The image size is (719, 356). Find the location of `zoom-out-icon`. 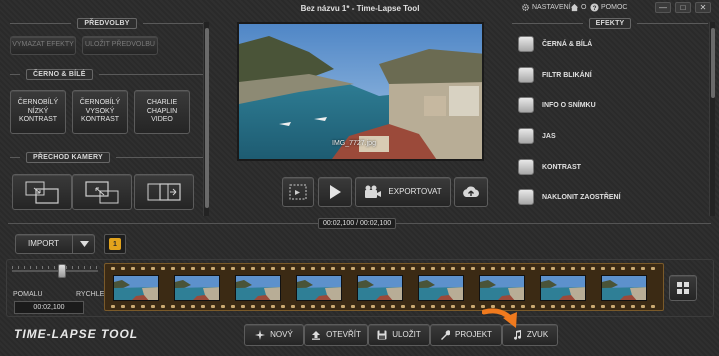

zoom-out-icon is located at coordinates (102, 192).